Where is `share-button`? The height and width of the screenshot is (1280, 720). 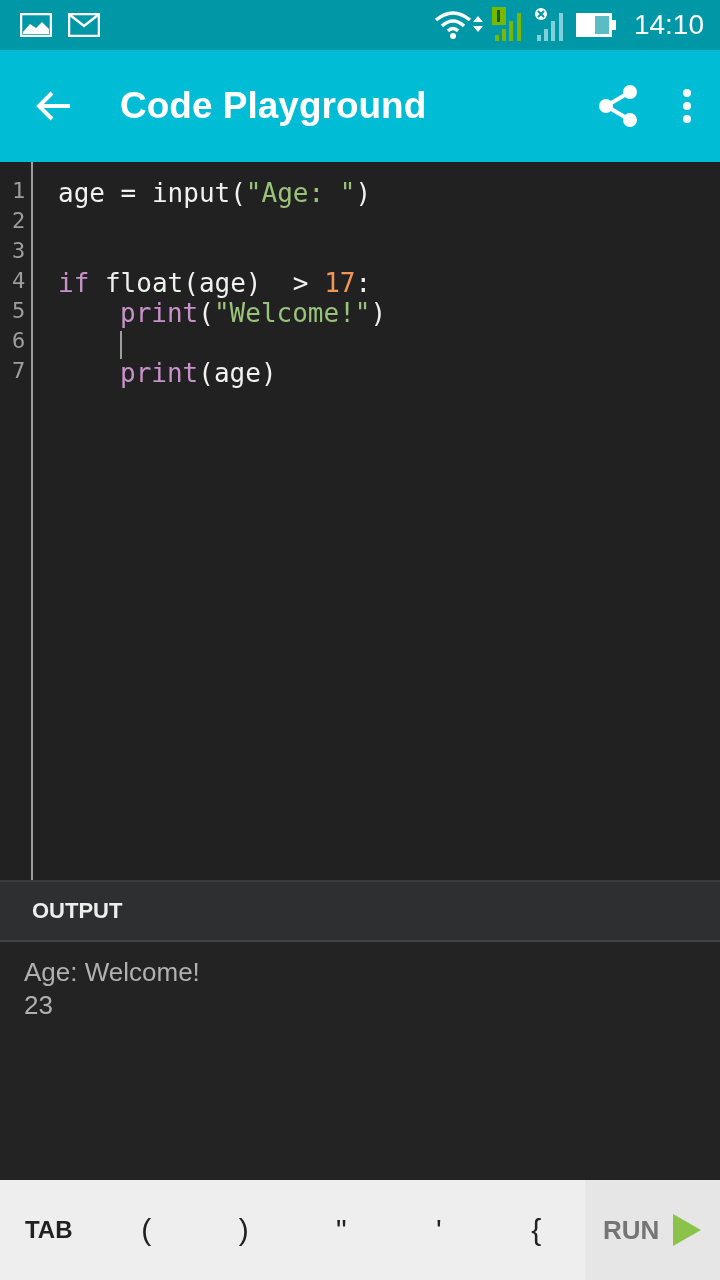
share-button is located at coordinates (618, 106).